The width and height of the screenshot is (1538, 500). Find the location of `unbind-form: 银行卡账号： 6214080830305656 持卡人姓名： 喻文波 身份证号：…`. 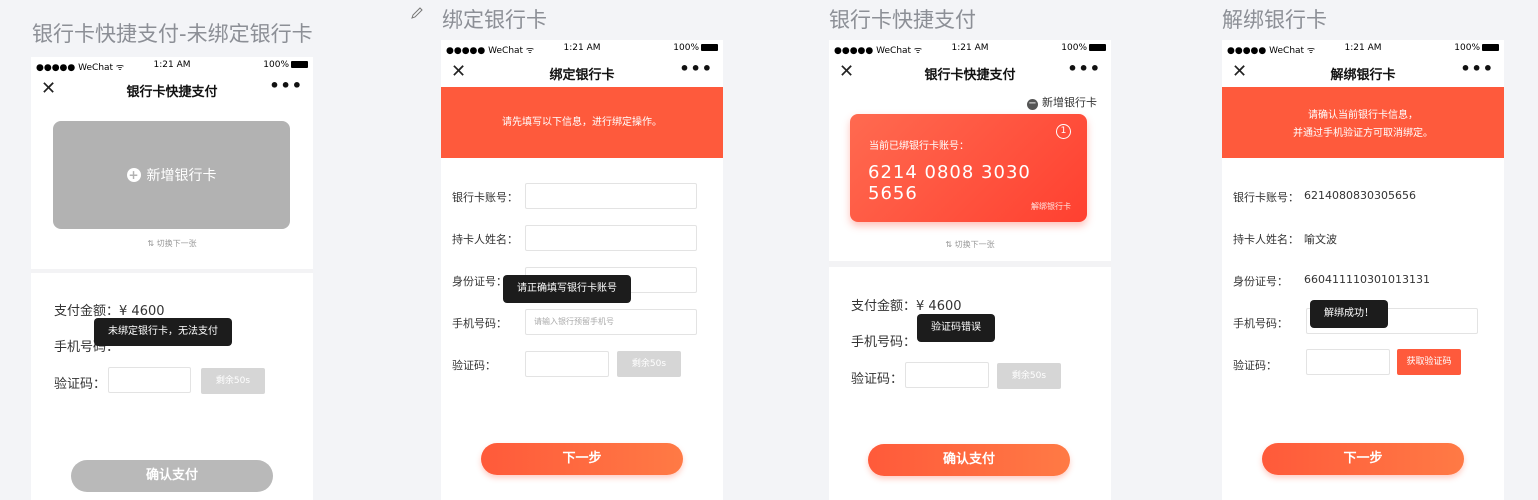

unbind-form: 银行卡账号： 6214080830305656 持卡人姓名： 喻文波 身份证号：… is located at coordinates (1363, 329).